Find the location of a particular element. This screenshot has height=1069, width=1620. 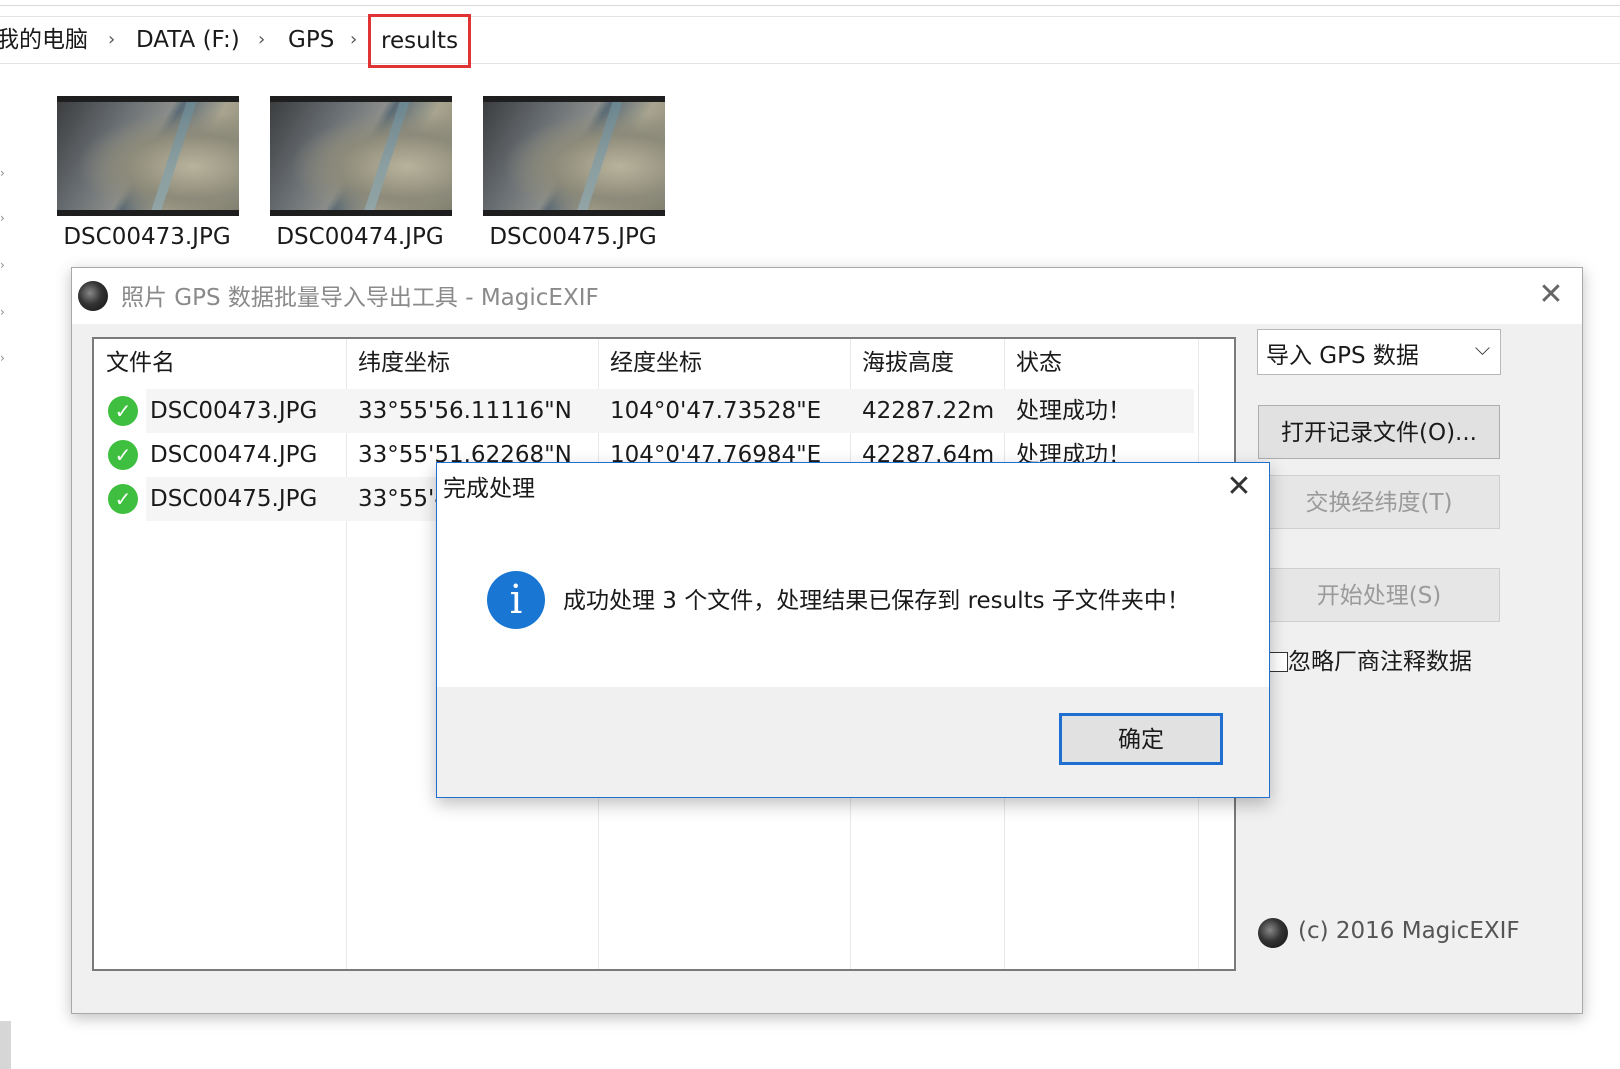

column-header-latitude: 纬度坐标 is located at coordinates (472, 363).